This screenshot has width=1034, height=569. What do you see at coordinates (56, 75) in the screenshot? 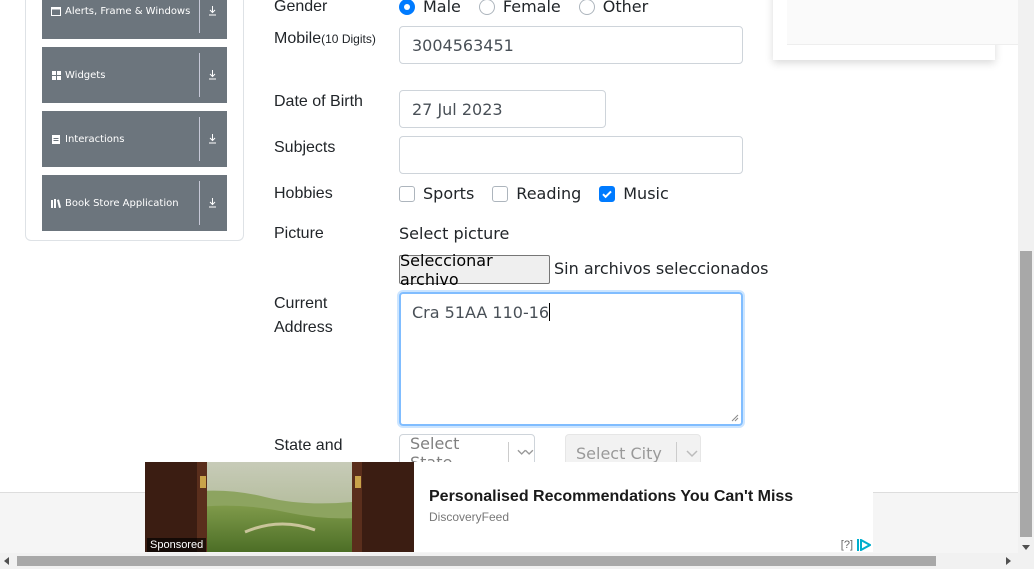
I see `grid-icon` at bounding box center [56, 75].